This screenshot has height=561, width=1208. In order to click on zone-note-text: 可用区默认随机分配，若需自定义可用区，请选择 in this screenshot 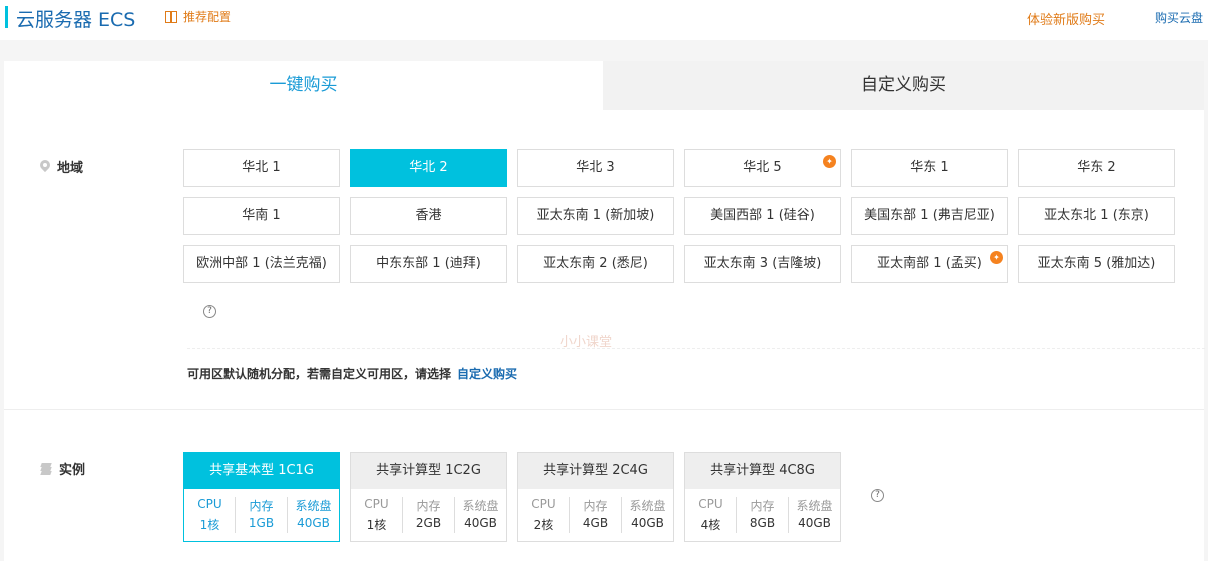, I will do `click(319, 374)`.